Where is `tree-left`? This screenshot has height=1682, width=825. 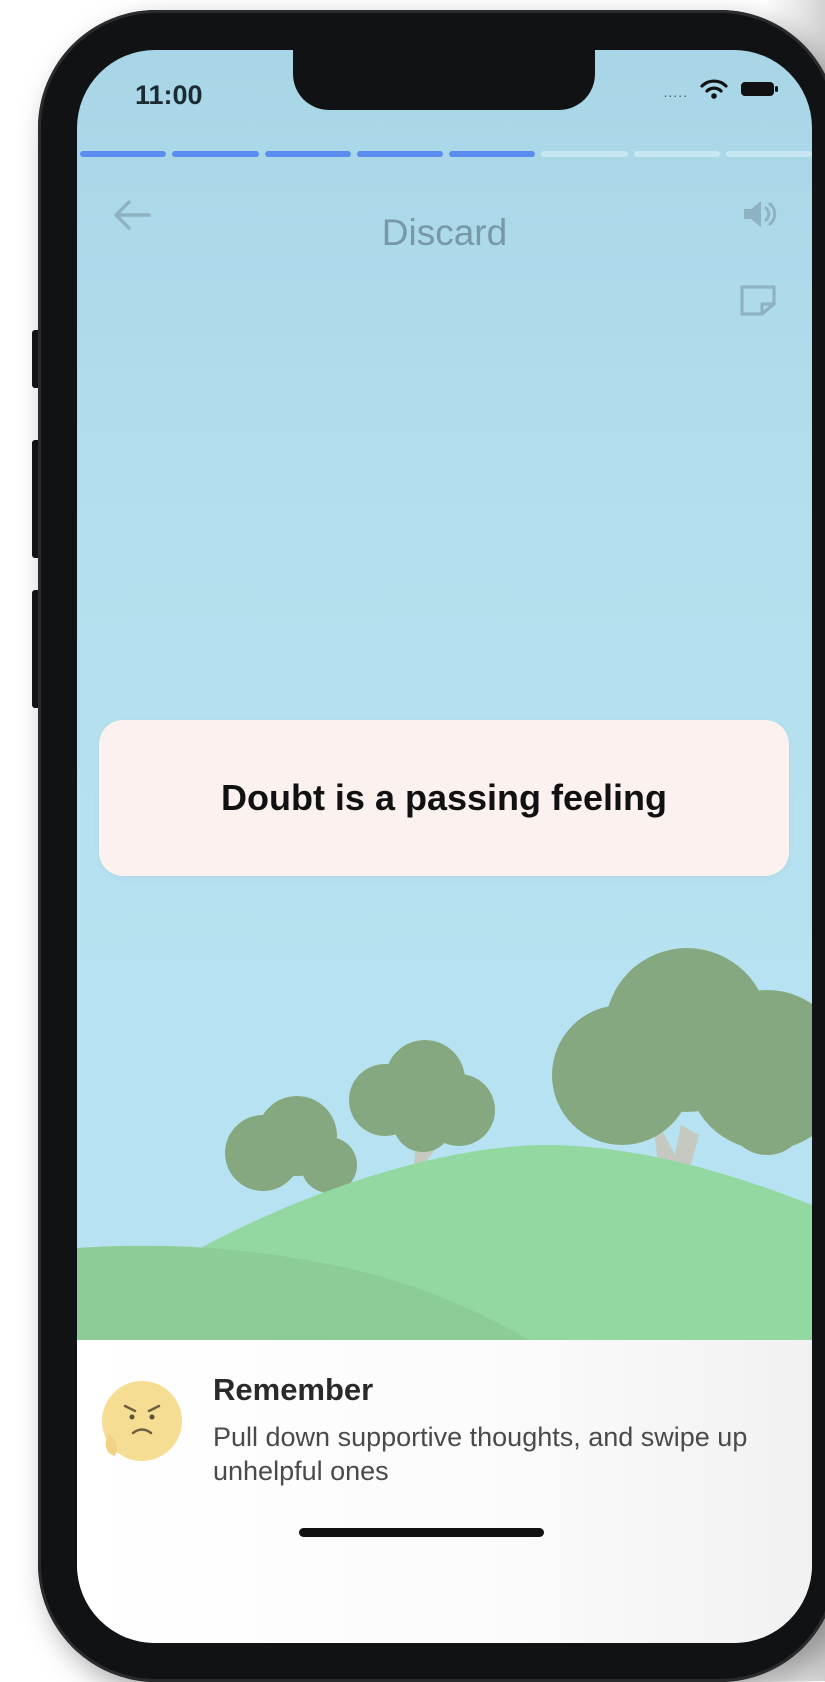 tree-left is located at coordinates (291, 1144).